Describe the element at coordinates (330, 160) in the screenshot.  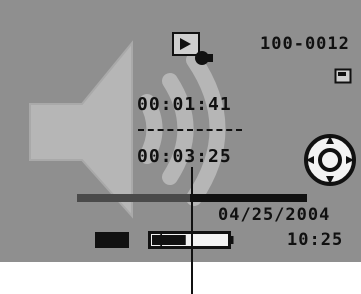
I see `control-dial-icon` at that location.